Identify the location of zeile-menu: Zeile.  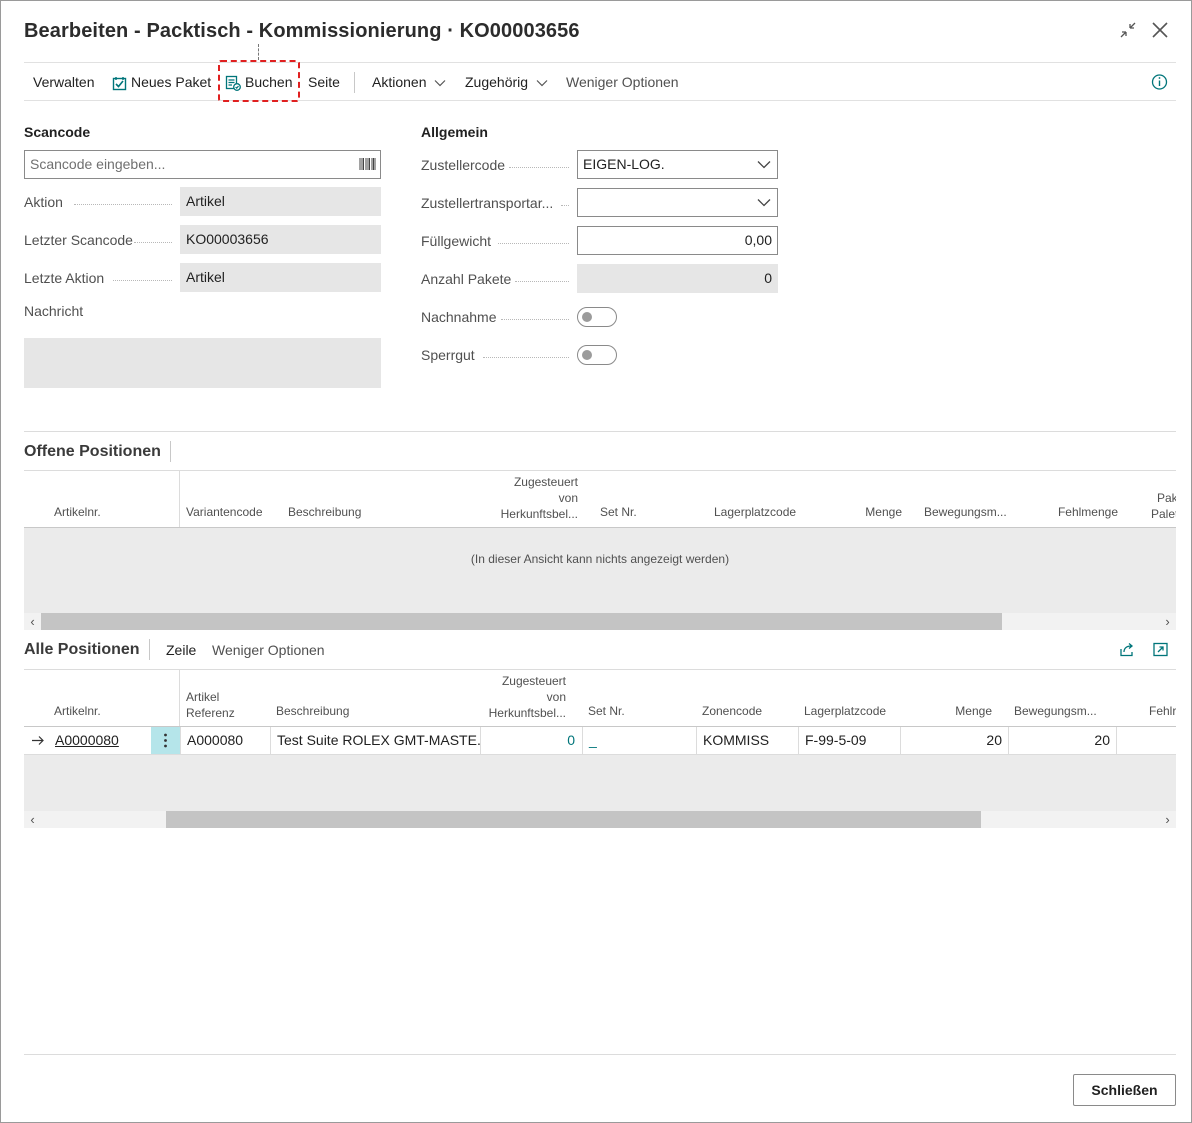
(181, 650).